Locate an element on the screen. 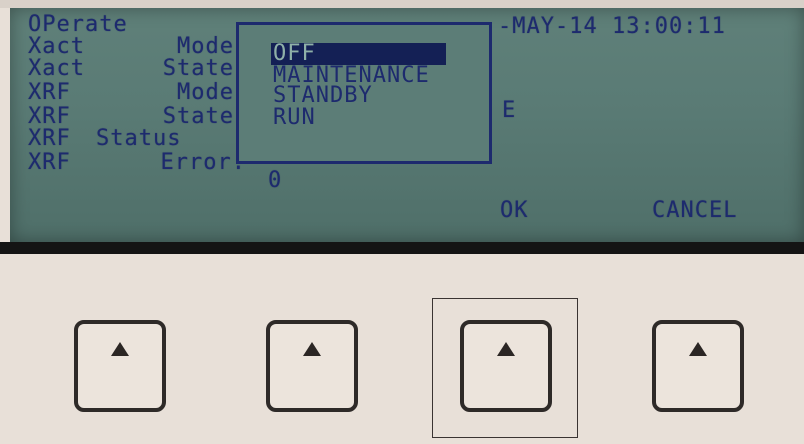 This screenshot has height=444, width=804. mode-select-dialog: OFF MAINTENANCE STANDBY RUN is located at coordinates (364, 93).